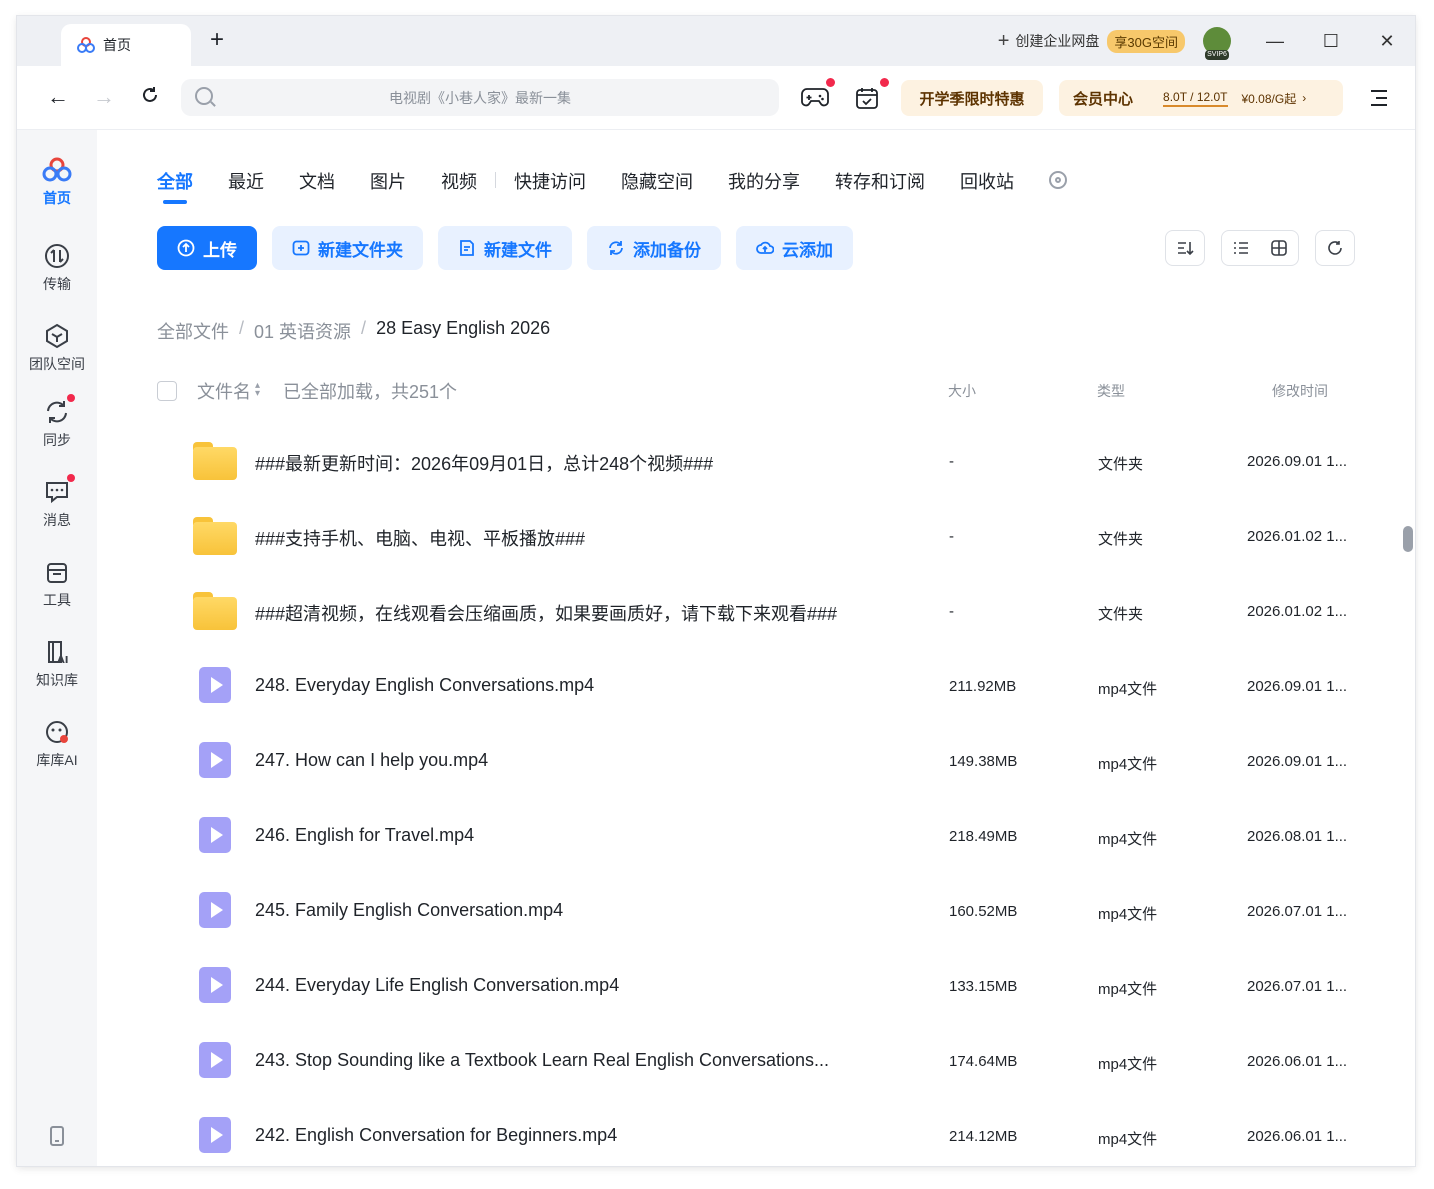 The image size is (1434, 1189). I want to click on list-view-button, so click(1241, 248).